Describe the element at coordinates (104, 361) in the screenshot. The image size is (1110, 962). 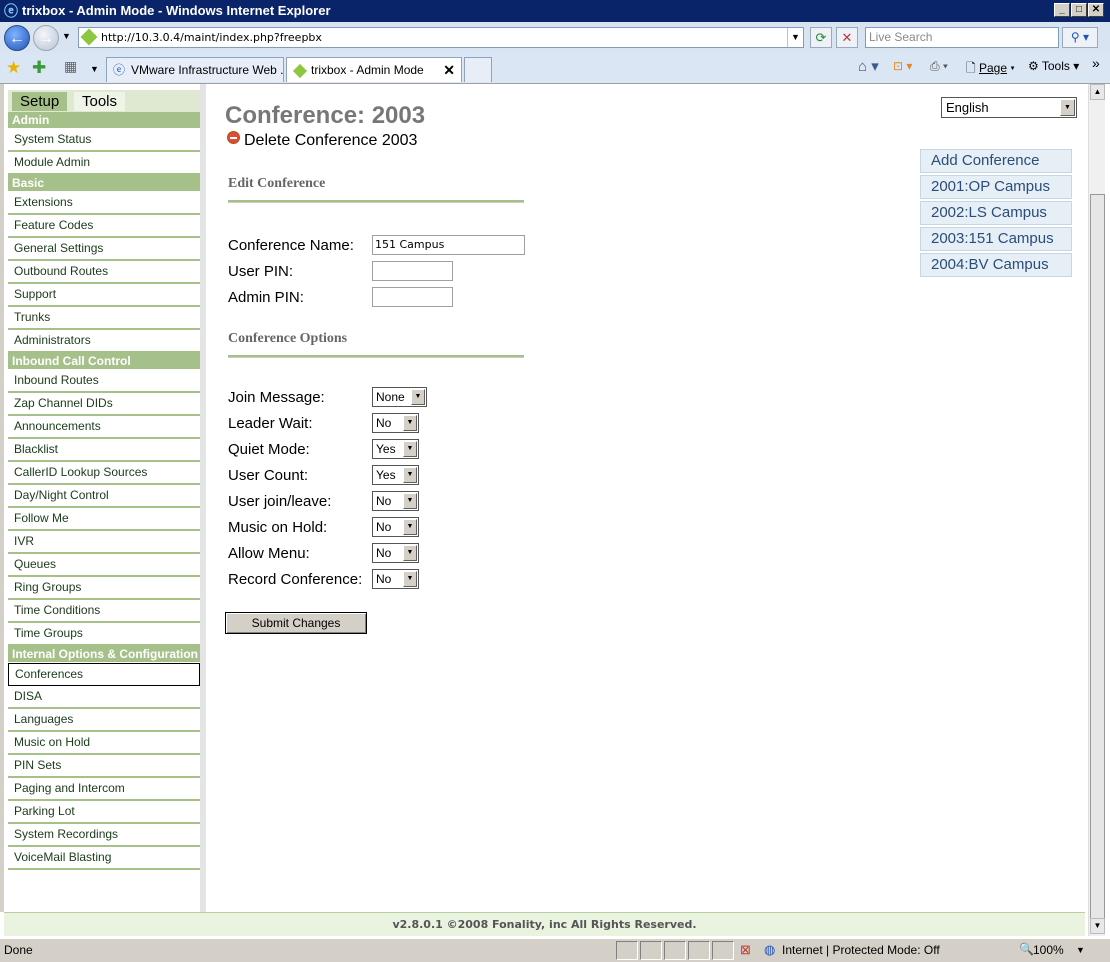
I see `section-inbound-call-control: Inbound Call Control` at that location.